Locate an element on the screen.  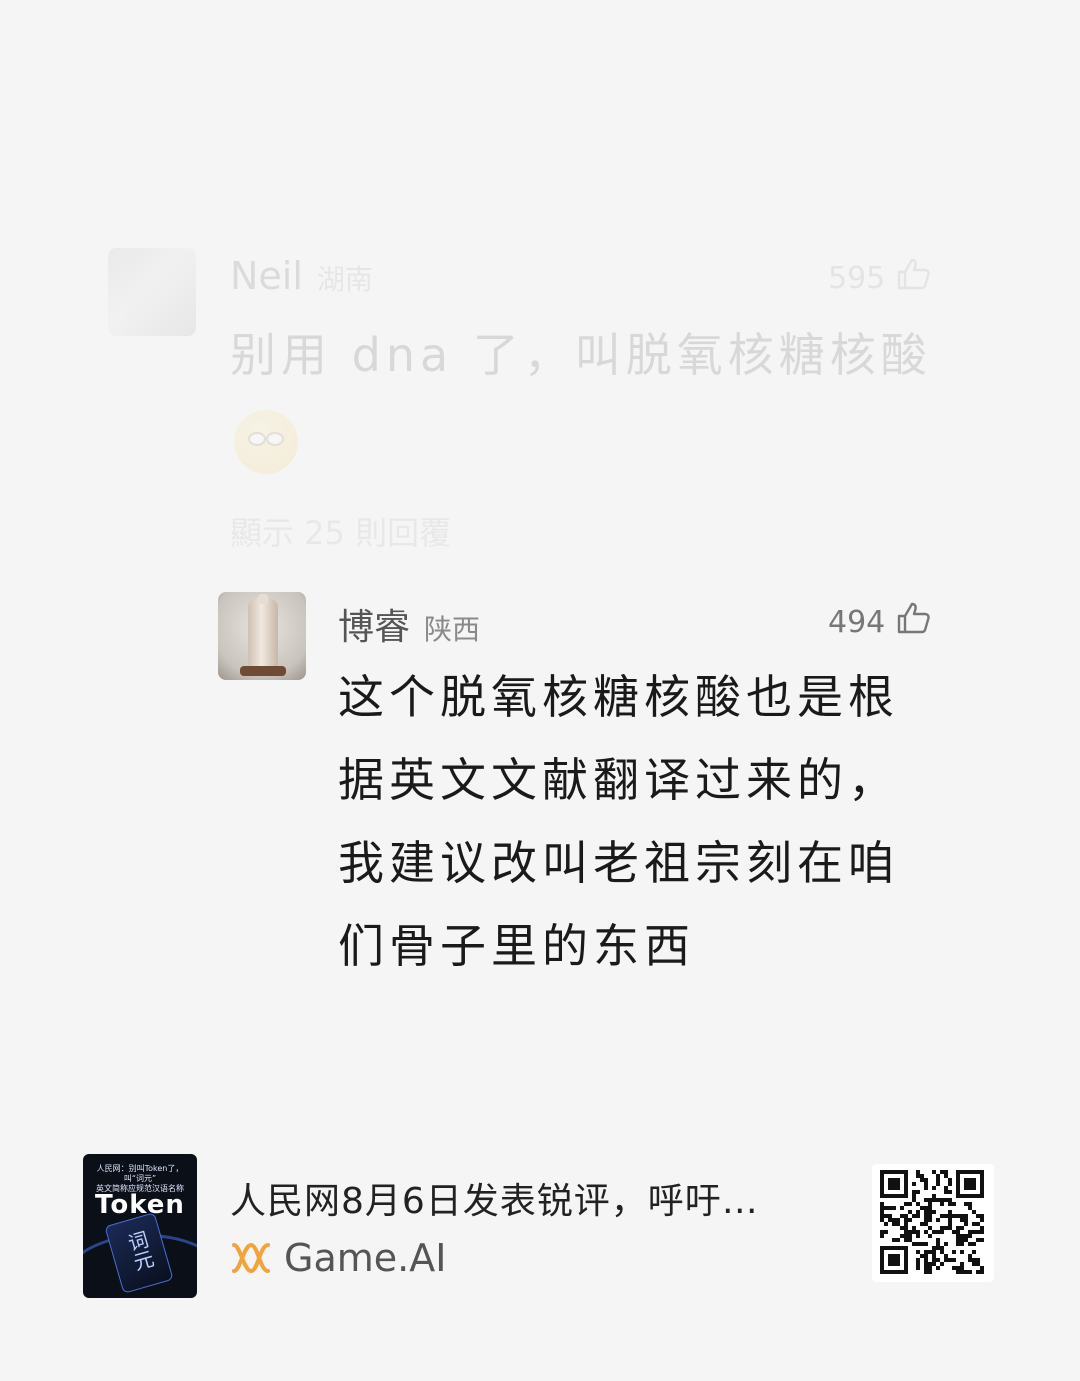
game-ai-logo-icon is located at coordinates (251, 1258).